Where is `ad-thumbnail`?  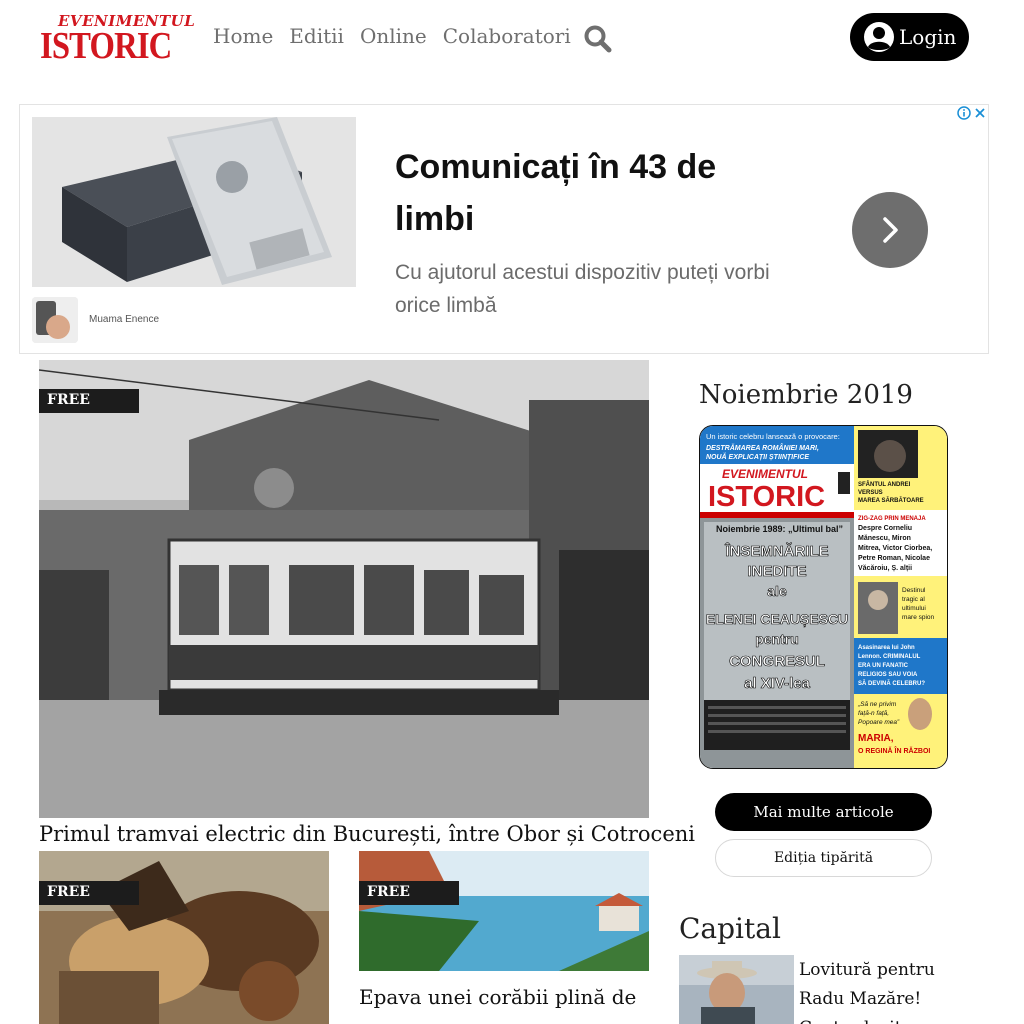 ad-thumbnail is located at coordinates (55, 320).